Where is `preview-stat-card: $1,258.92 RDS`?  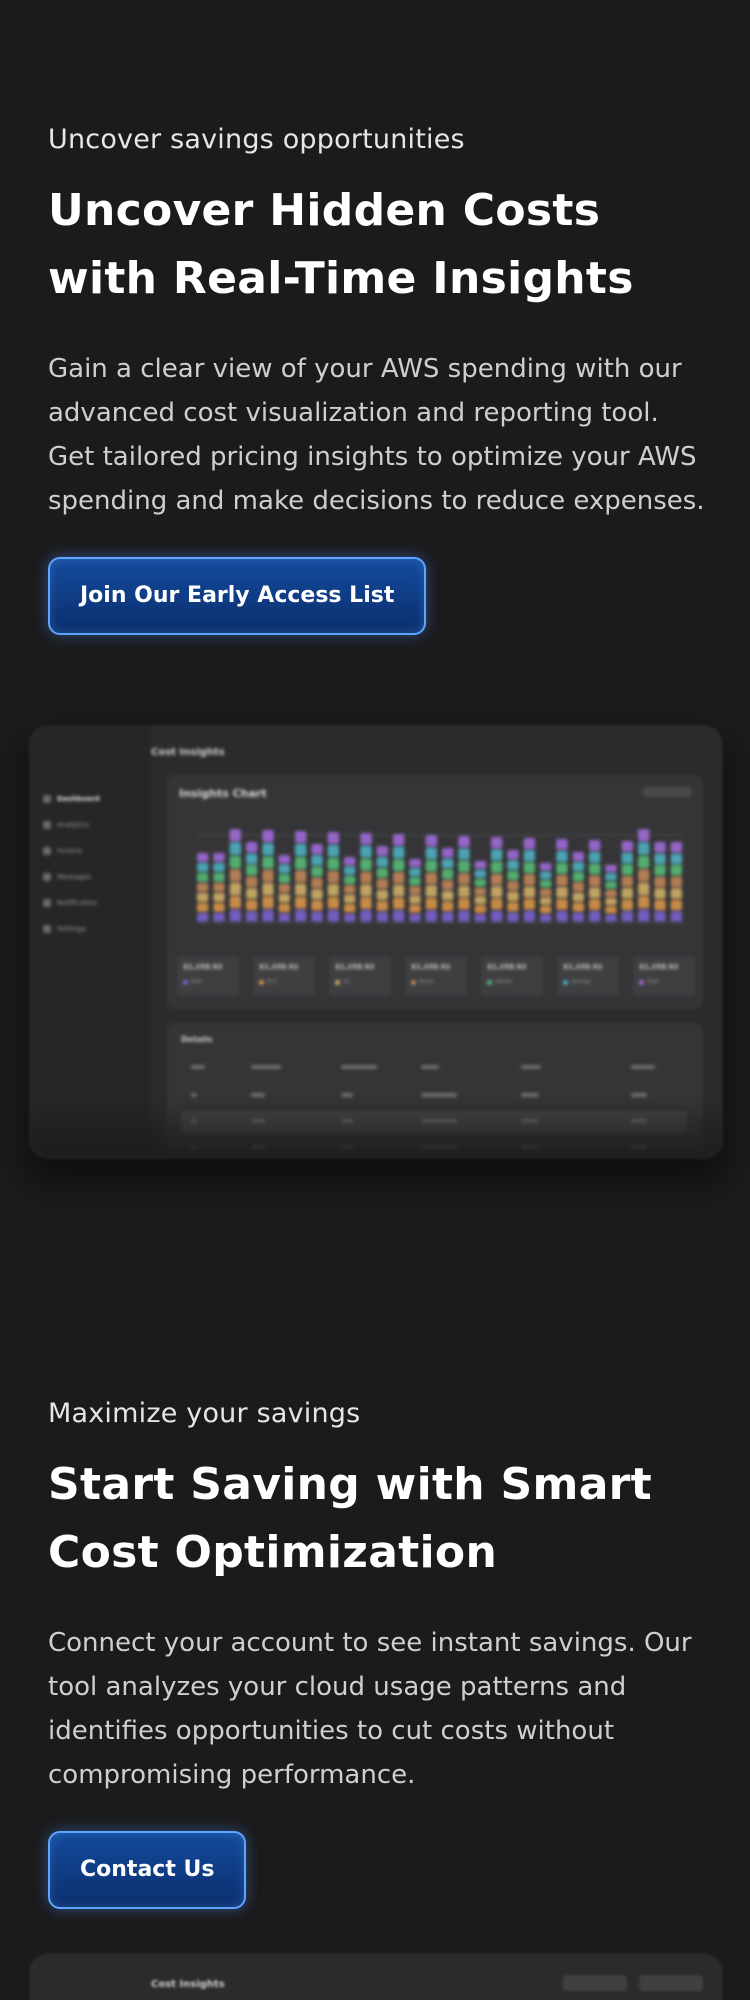
preview-stat-card: $1,258.92 RDS is located at coordinates (208, 976).